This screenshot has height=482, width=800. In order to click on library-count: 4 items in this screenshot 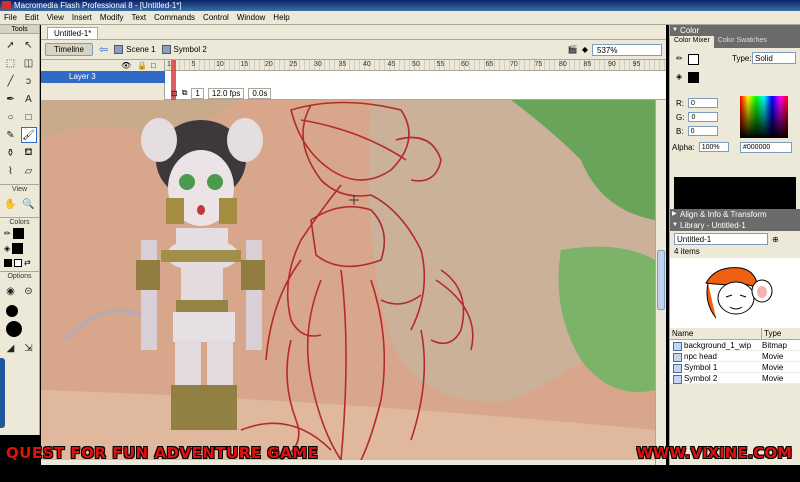, I will do `click(687, 251)`.